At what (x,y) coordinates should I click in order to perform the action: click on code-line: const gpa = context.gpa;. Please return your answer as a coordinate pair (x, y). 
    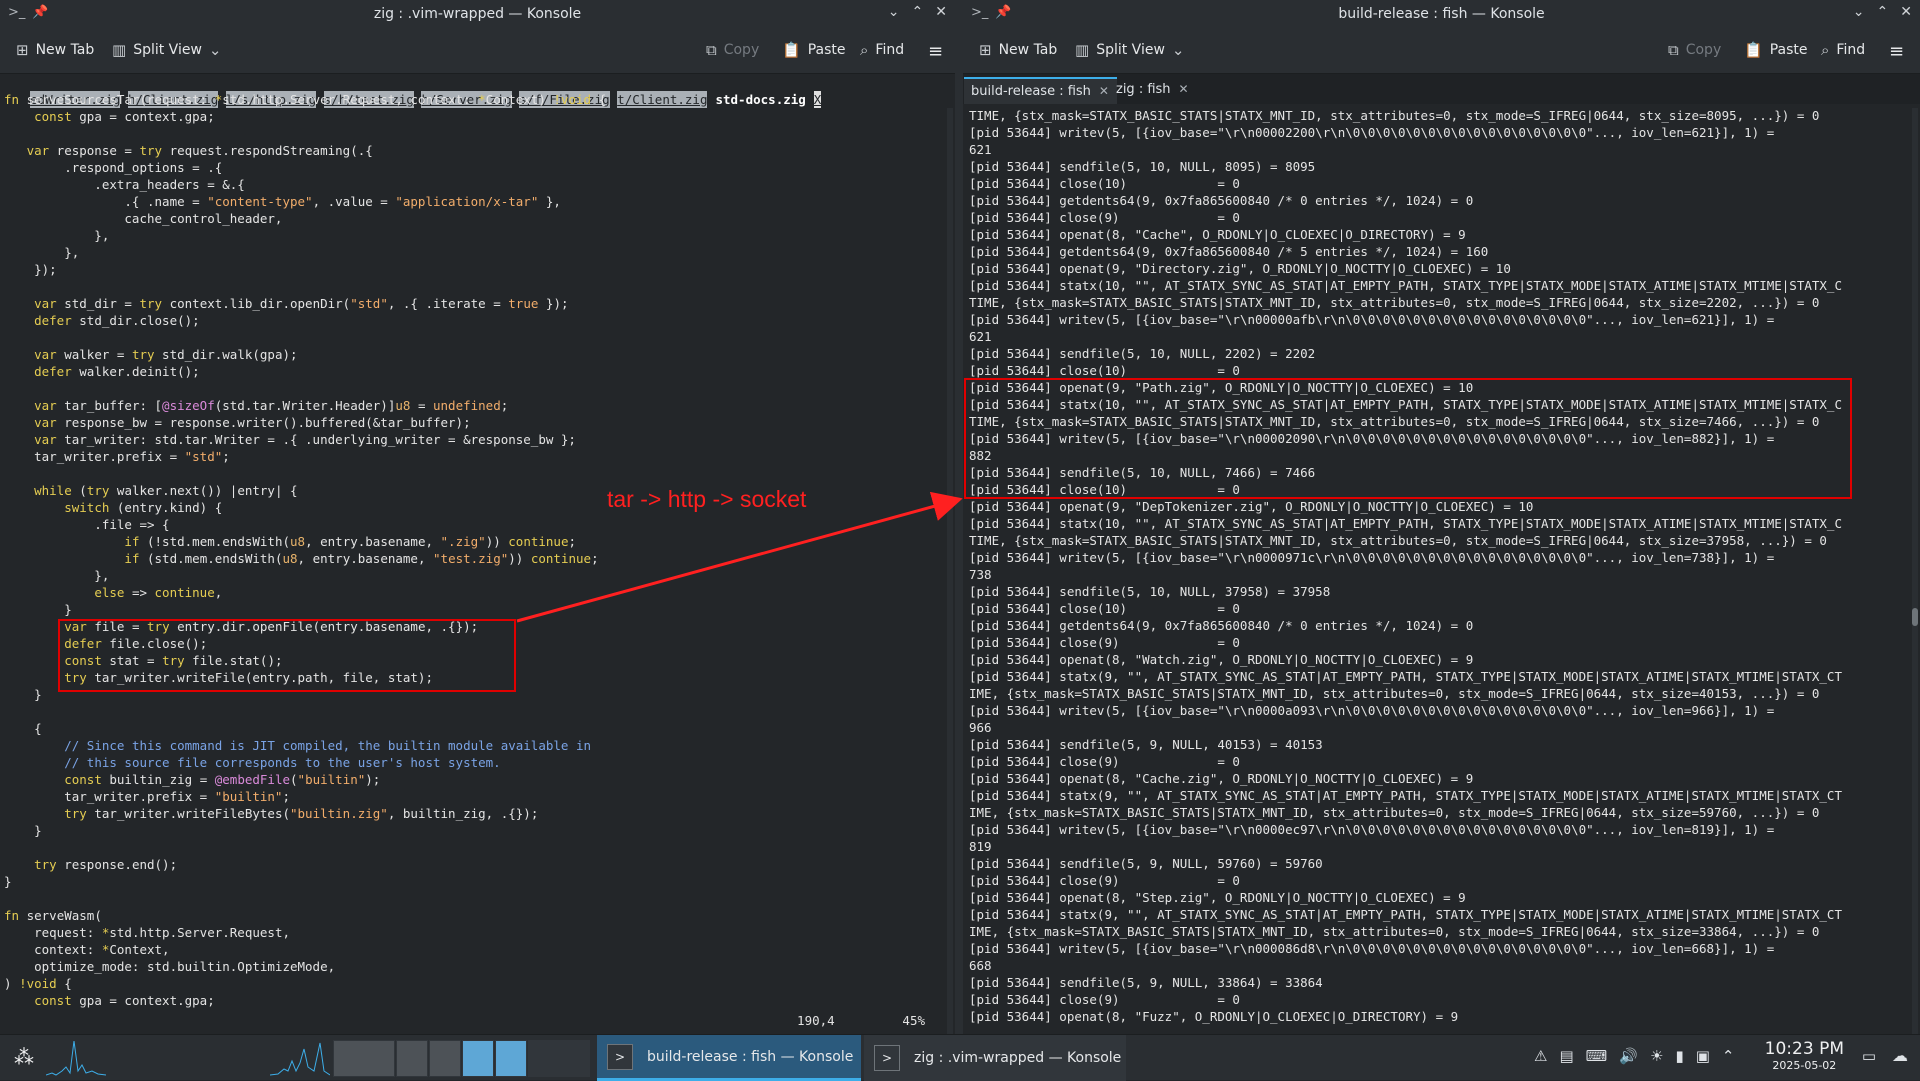
    Looking at the image, I should click on (124, 1000).